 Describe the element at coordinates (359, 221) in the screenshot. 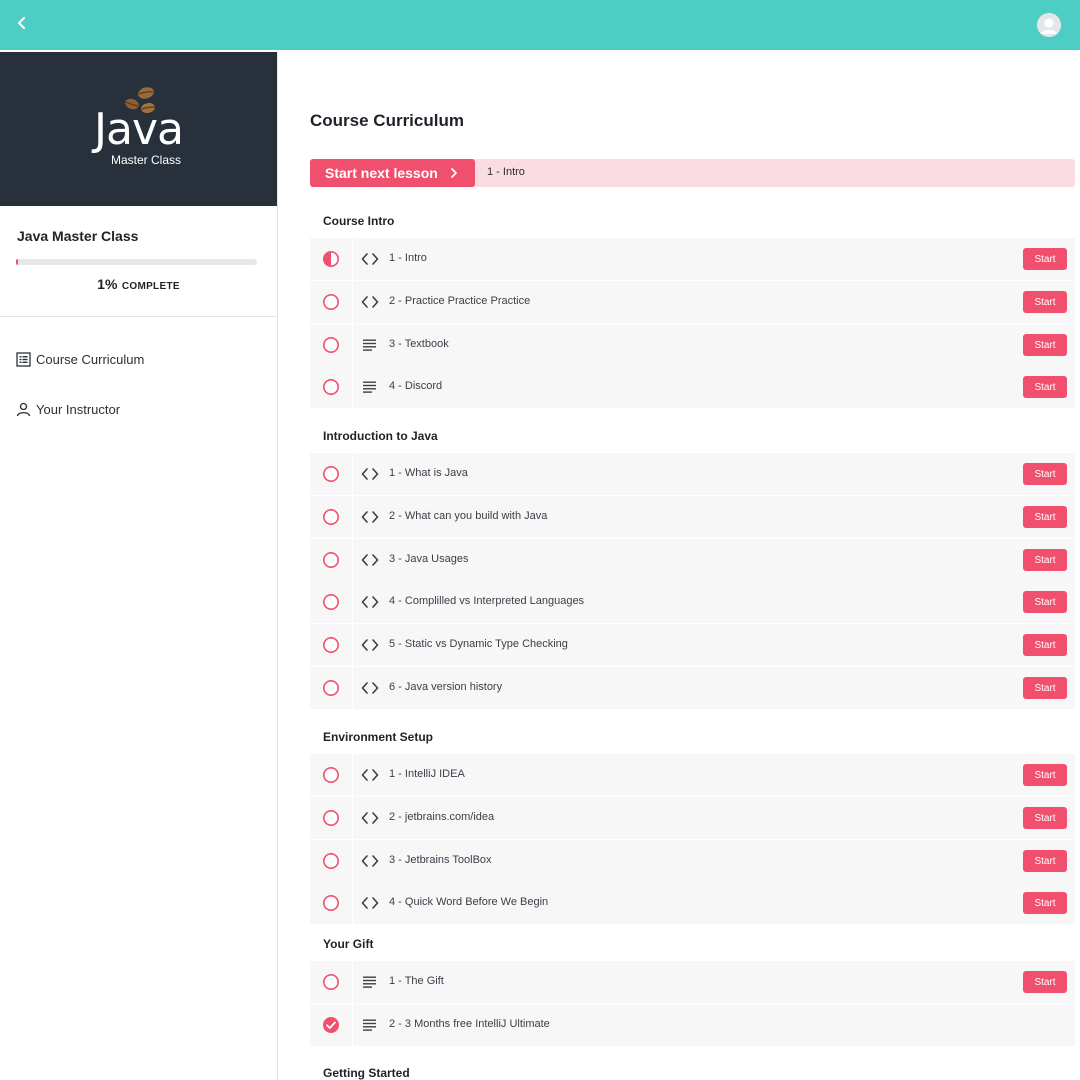

I see `section-title: Course Intro` at that location.